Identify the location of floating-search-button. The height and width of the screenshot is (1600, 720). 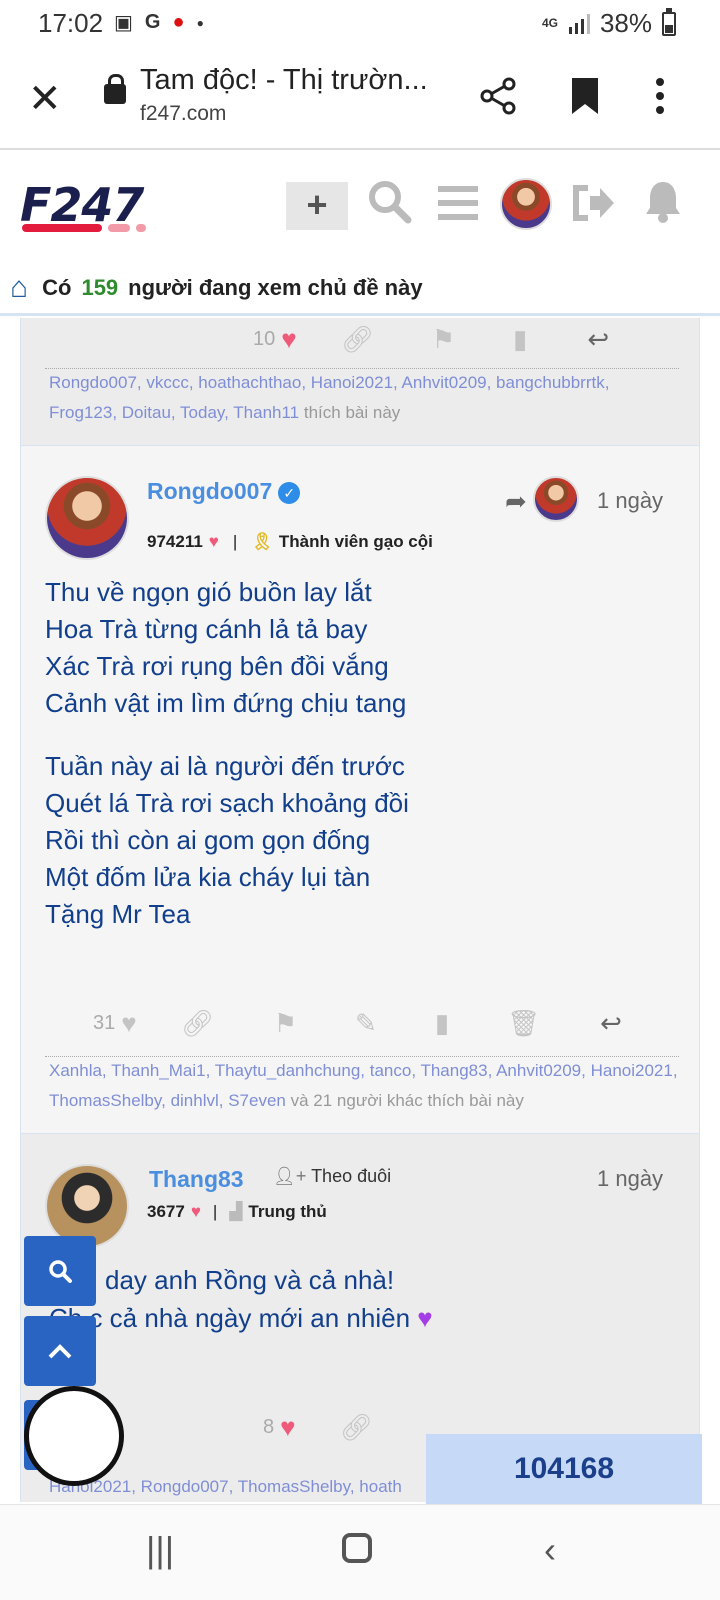
(60, 1271).